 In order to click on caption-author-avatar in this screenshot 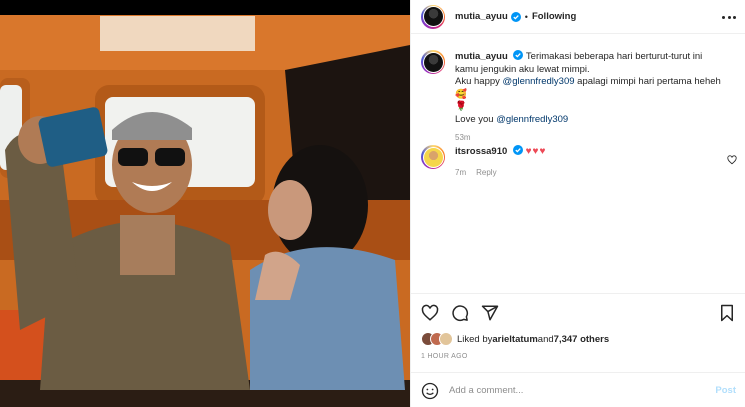, I will do `click(433, 62)`.